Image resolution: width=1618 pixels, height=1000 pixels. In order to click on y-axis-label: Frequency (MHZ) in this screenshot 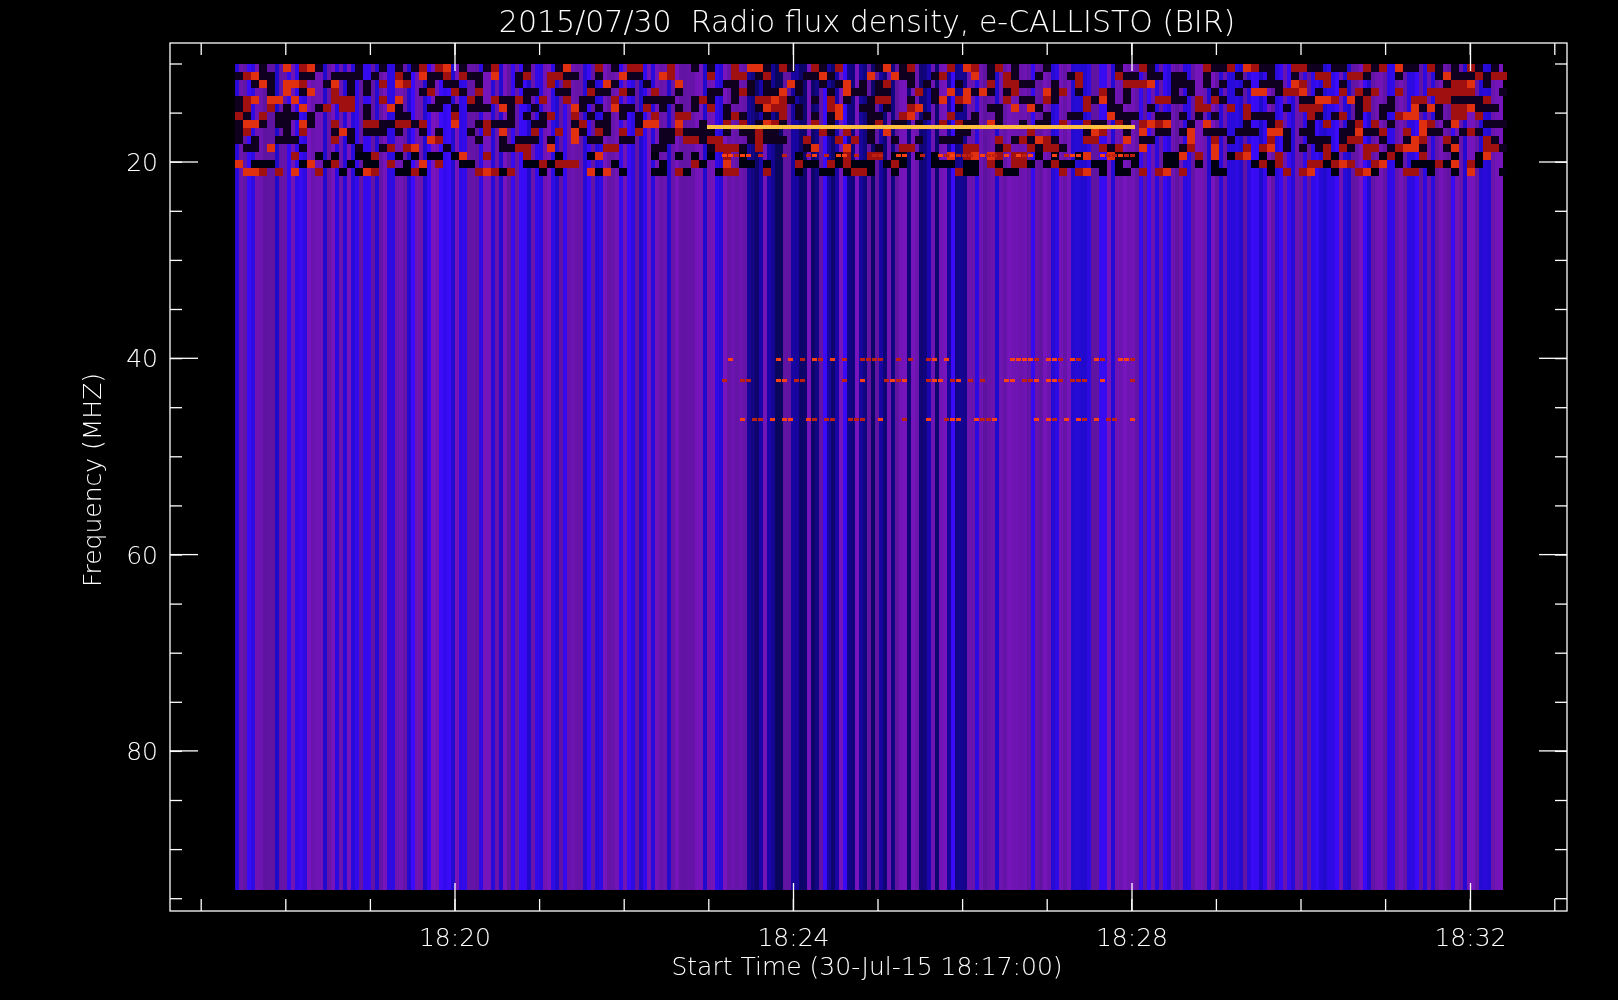, I will do `click(92, 480)`.